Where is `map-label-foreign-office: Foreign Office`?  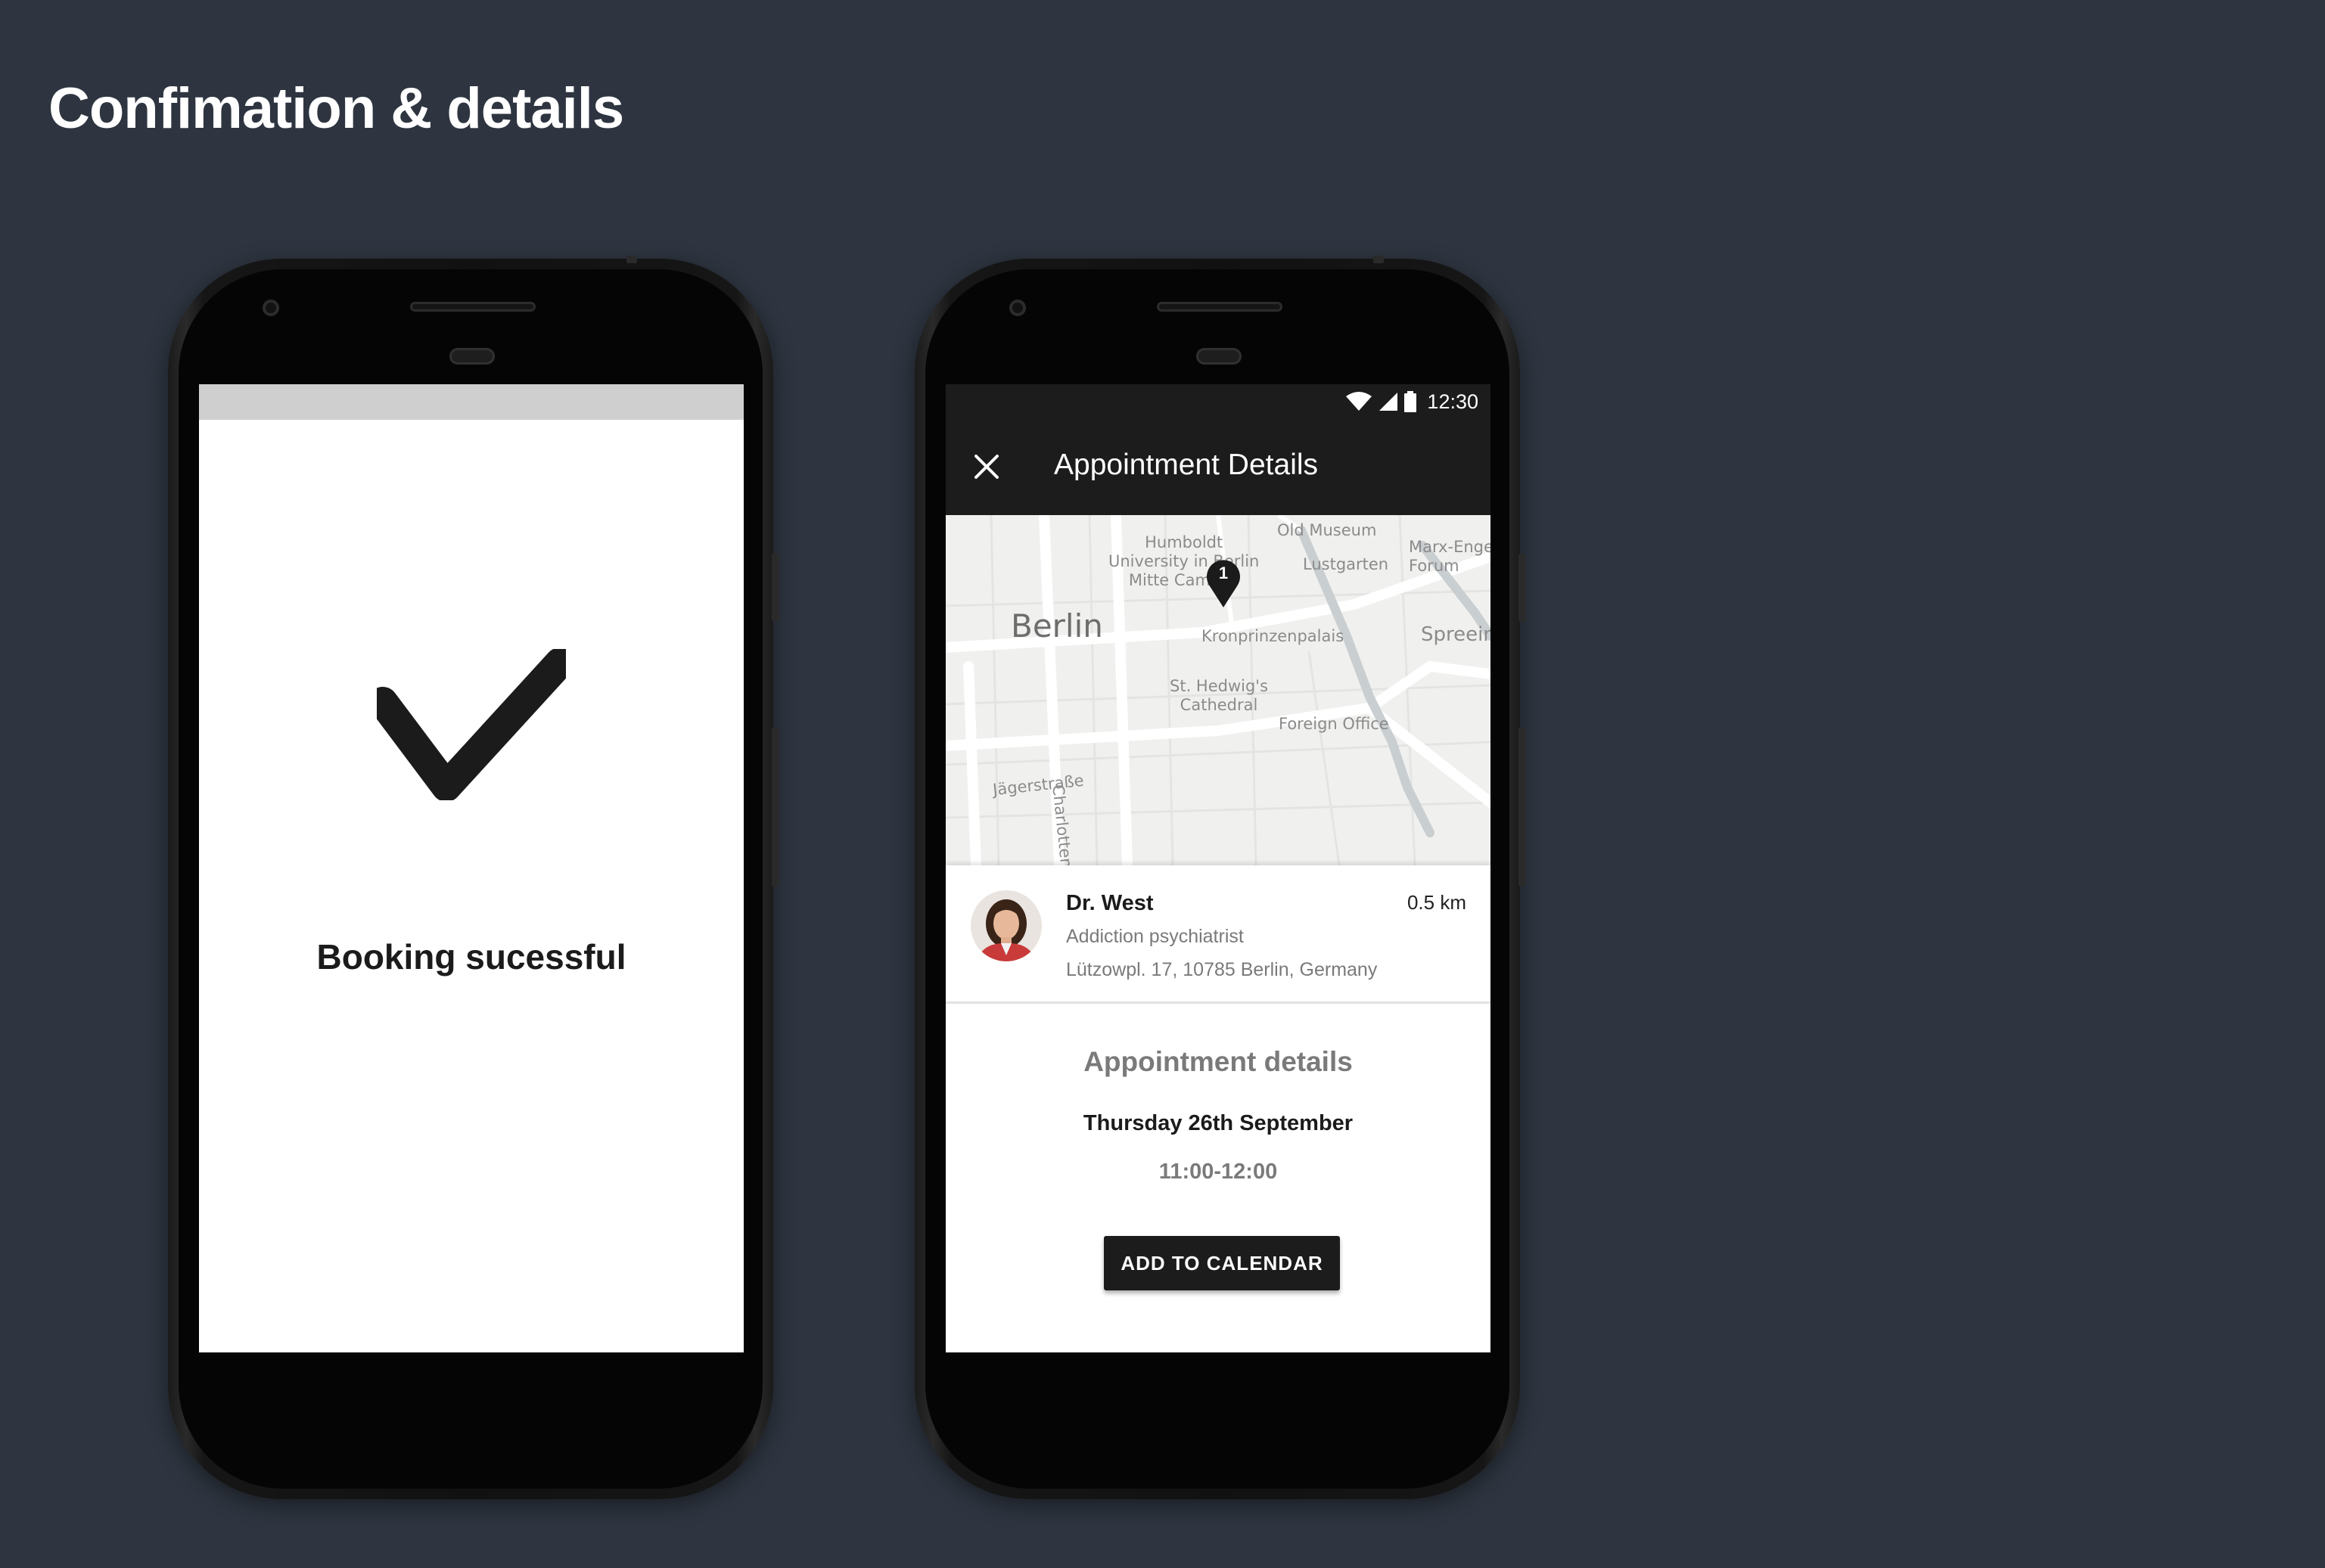
map-label-foreign-office: Foreign Office is located at coordinates (1334, 724).